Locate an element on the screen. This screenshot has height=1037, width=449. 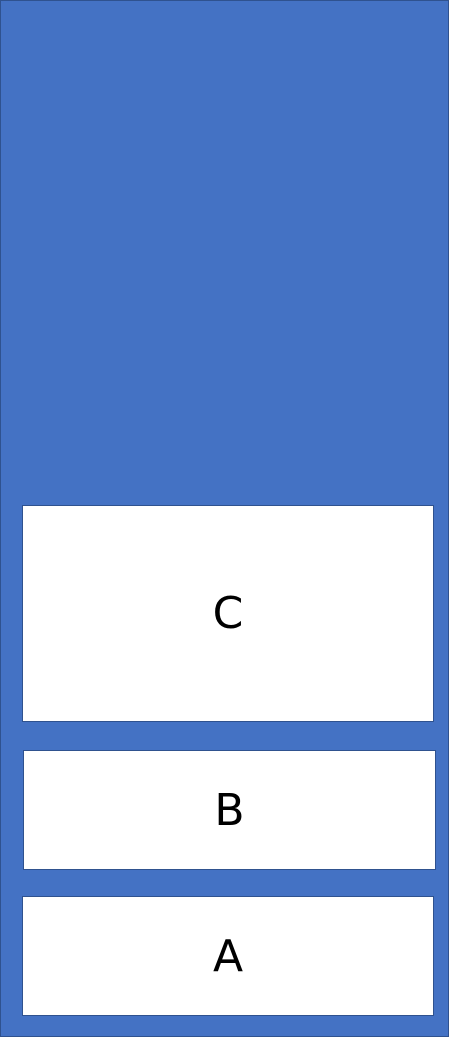
box-b: B is located at coordinates (229, 810).